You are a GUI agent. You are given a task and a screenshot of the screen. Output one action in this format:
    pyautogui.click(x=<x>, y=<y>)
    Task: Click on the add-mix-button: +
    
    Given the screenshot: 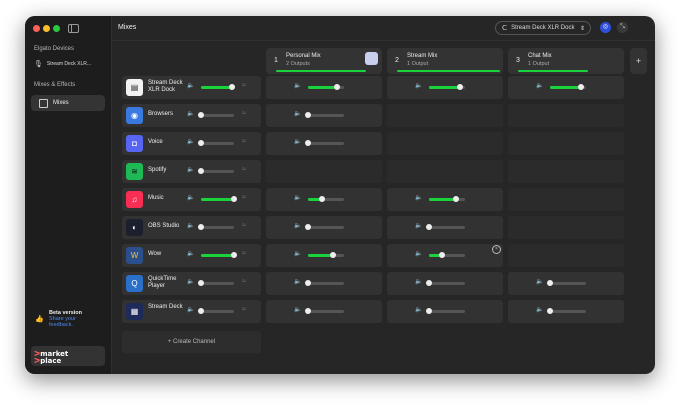 What is the action you would take?
    pyautogui.click(x=638, y=61)
    